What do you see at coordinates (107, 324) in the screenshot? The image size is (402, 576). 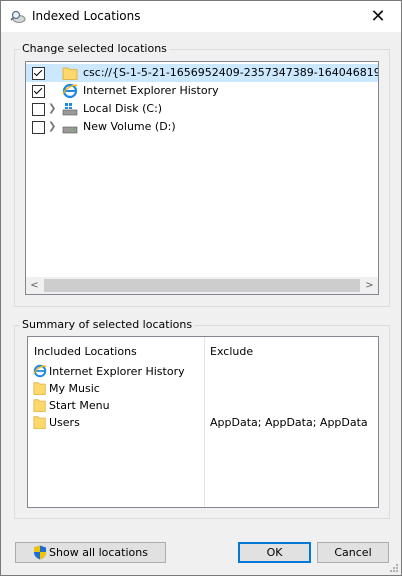 I see `summary-label: Summary of selected locations` at bounding box center [107, 324].